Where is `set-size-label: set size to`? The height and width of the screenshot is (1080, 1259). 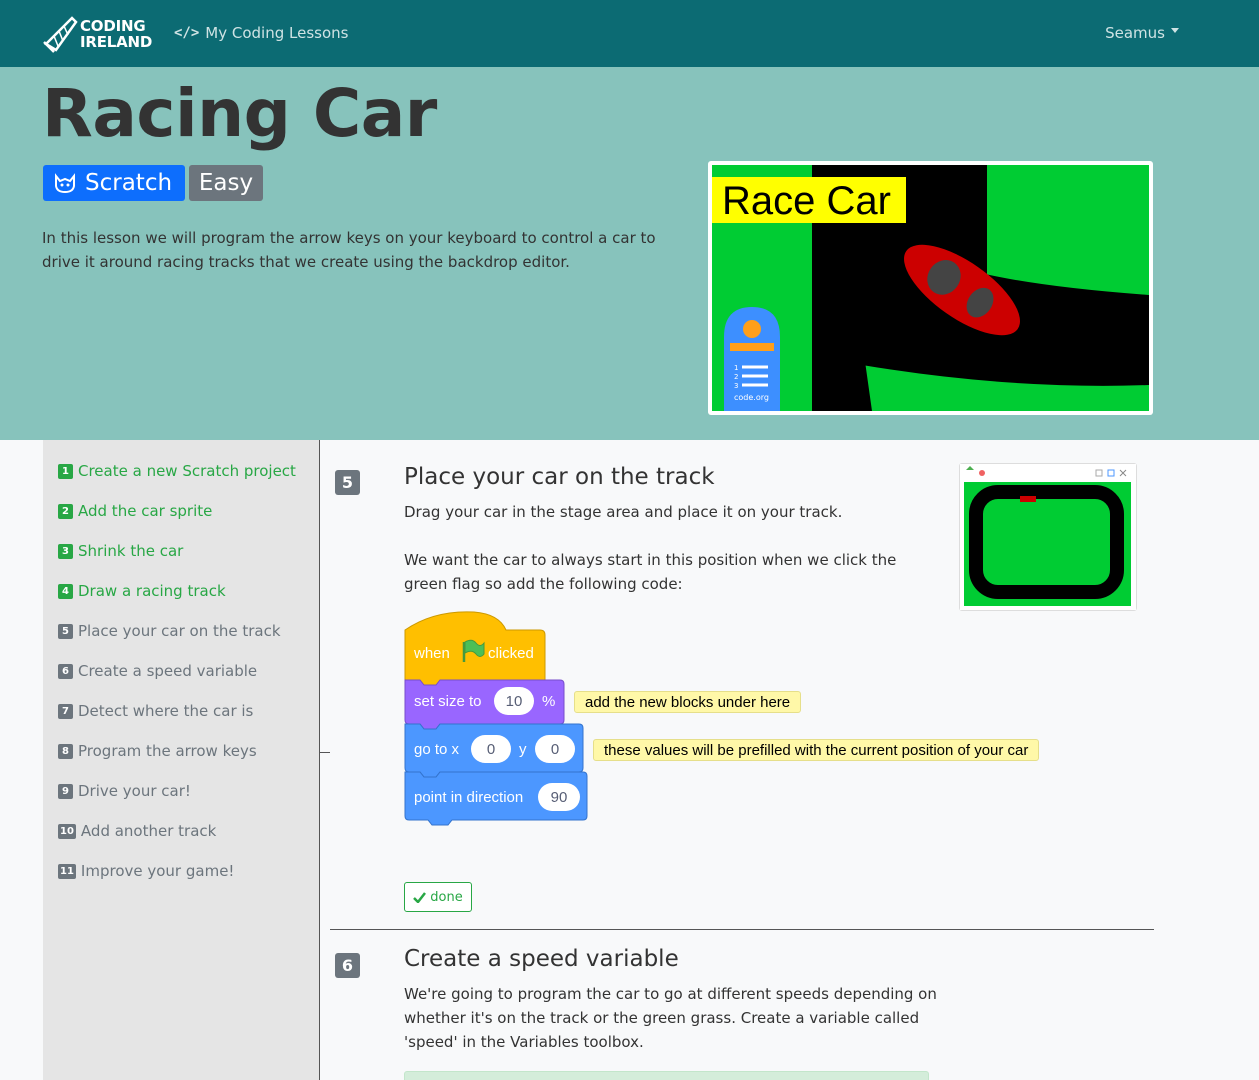
set-size-label: set size to is located at coordinates (448, 701).